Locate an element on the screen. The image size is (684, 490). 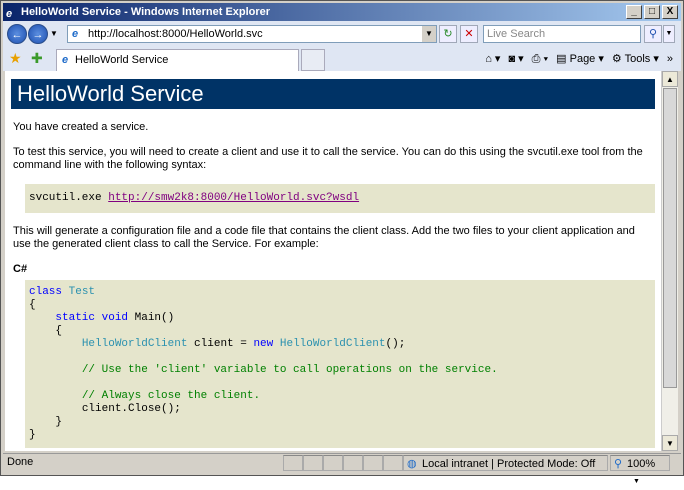
vertical-scrollbar: ▲ ▼ is located at coordinates (669, 261).